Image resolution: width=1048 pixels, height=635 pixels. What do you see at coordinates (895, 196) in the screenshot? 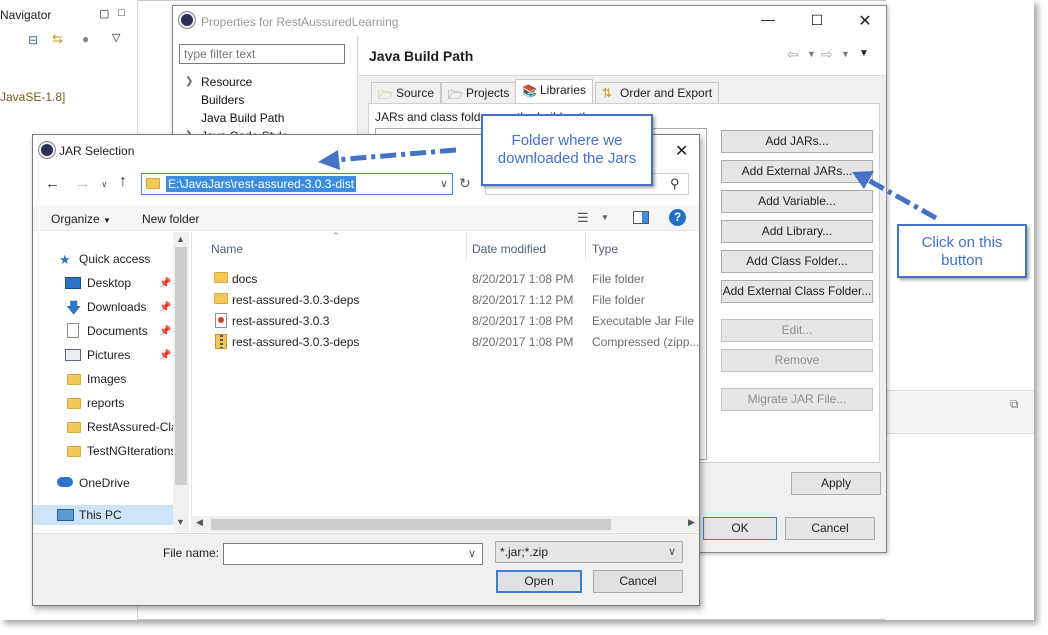
I see `arrow-to-button` at bounding box center [895, 196].